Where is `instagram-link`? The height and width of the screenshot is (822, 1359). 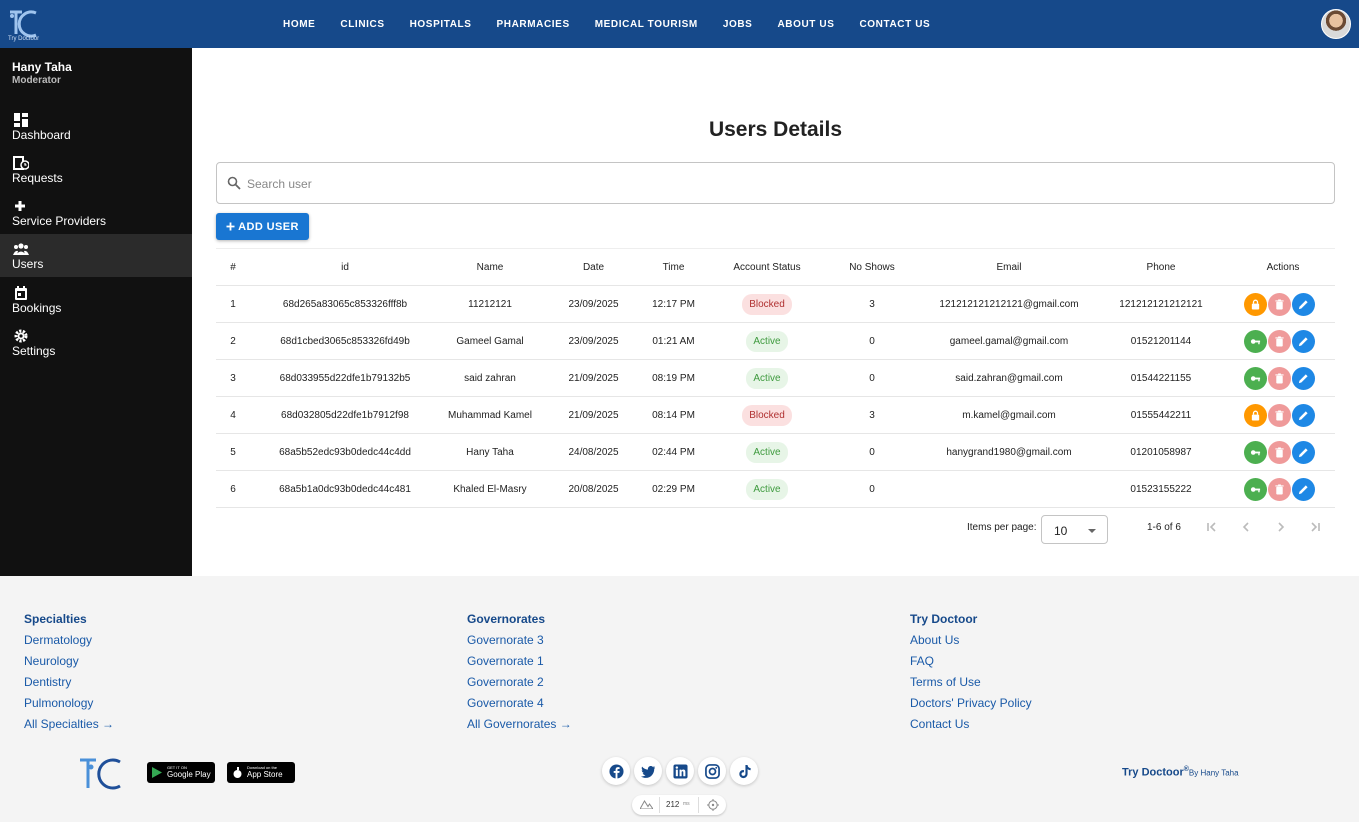
instagram-link is located at coordinates (712, 771).